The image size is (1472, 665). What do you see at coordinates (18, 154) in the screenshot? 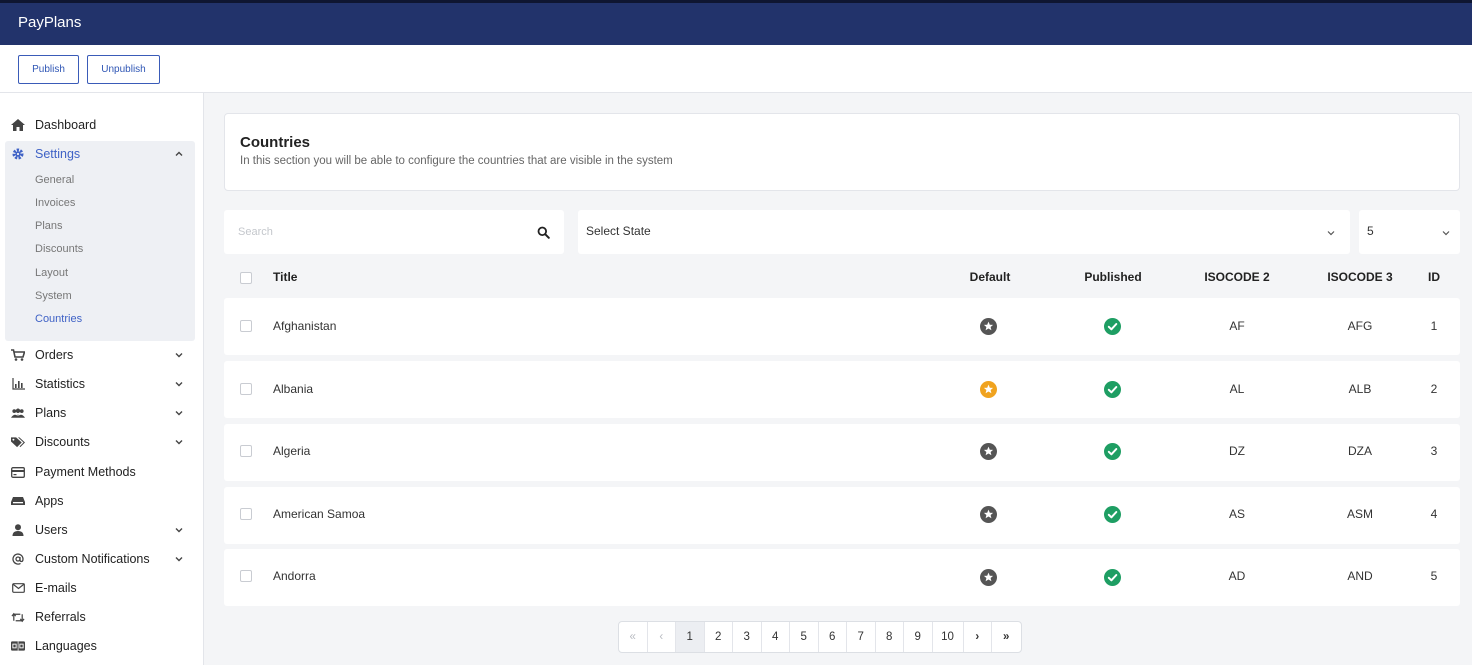
I see `gear-icon` at bounding box center [18, 154].